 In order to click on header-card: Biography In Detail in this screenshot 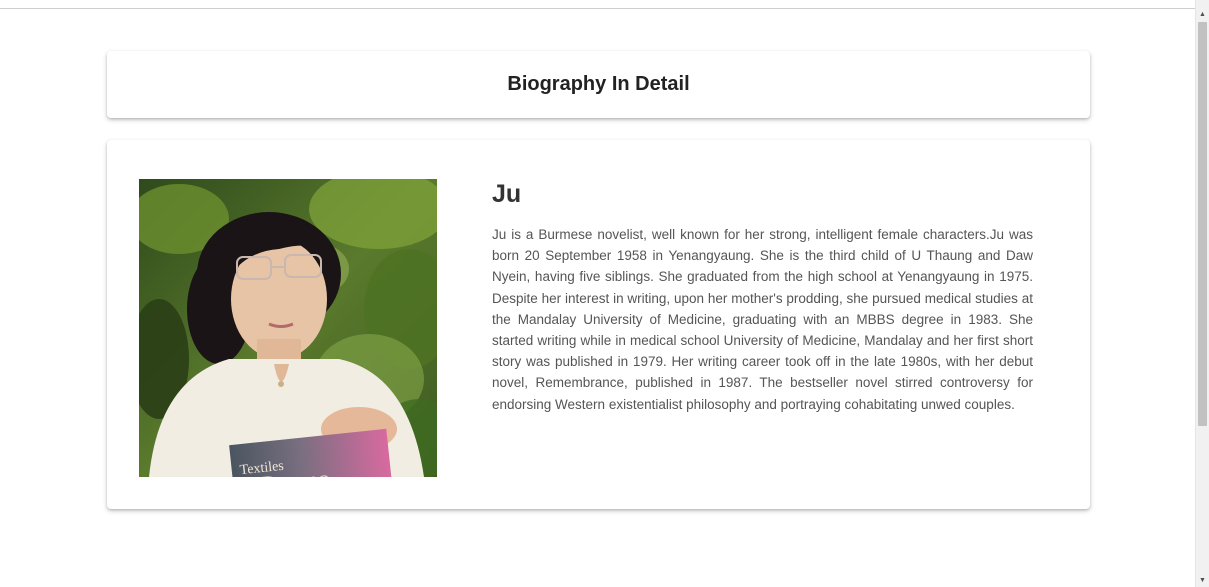, I will do `click(598, 84)`.